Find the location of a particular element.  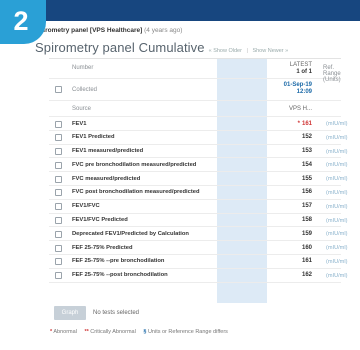

test-value: 154 is located at coordinates (292, 165).